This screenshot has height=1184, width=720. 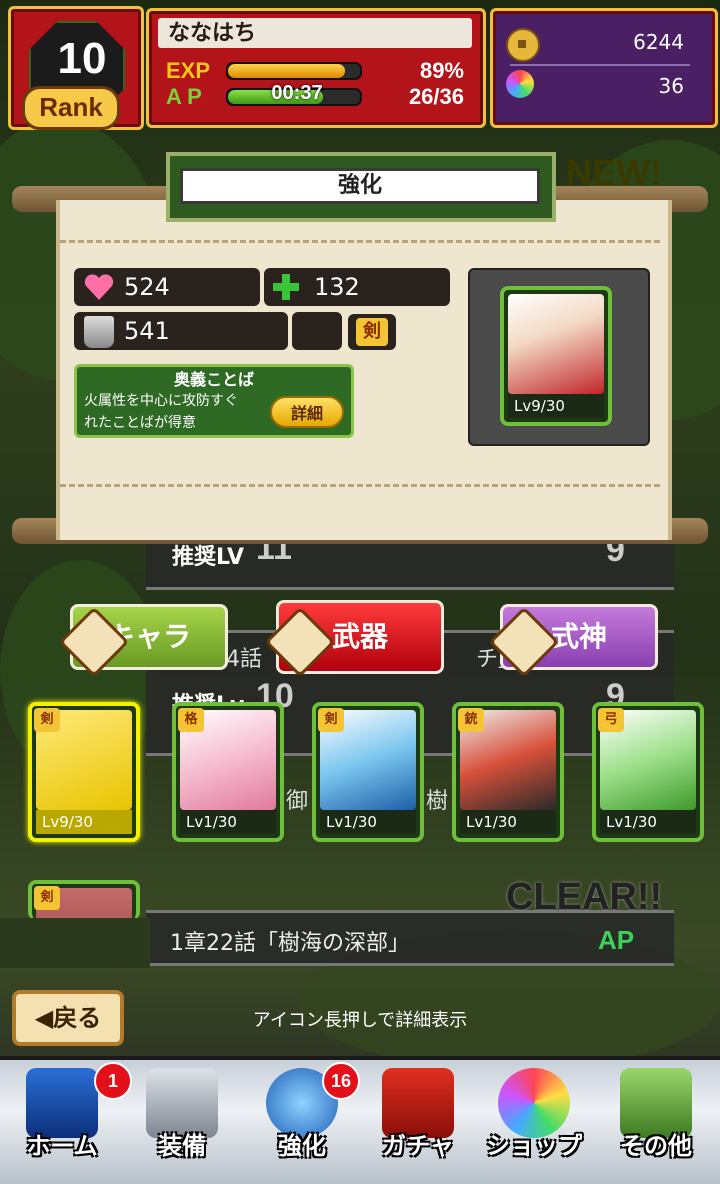 What do you see at coordinates (656, 1146) in the screenshot?
I see `nav-label: その他` at bounding box center [656, 1146].